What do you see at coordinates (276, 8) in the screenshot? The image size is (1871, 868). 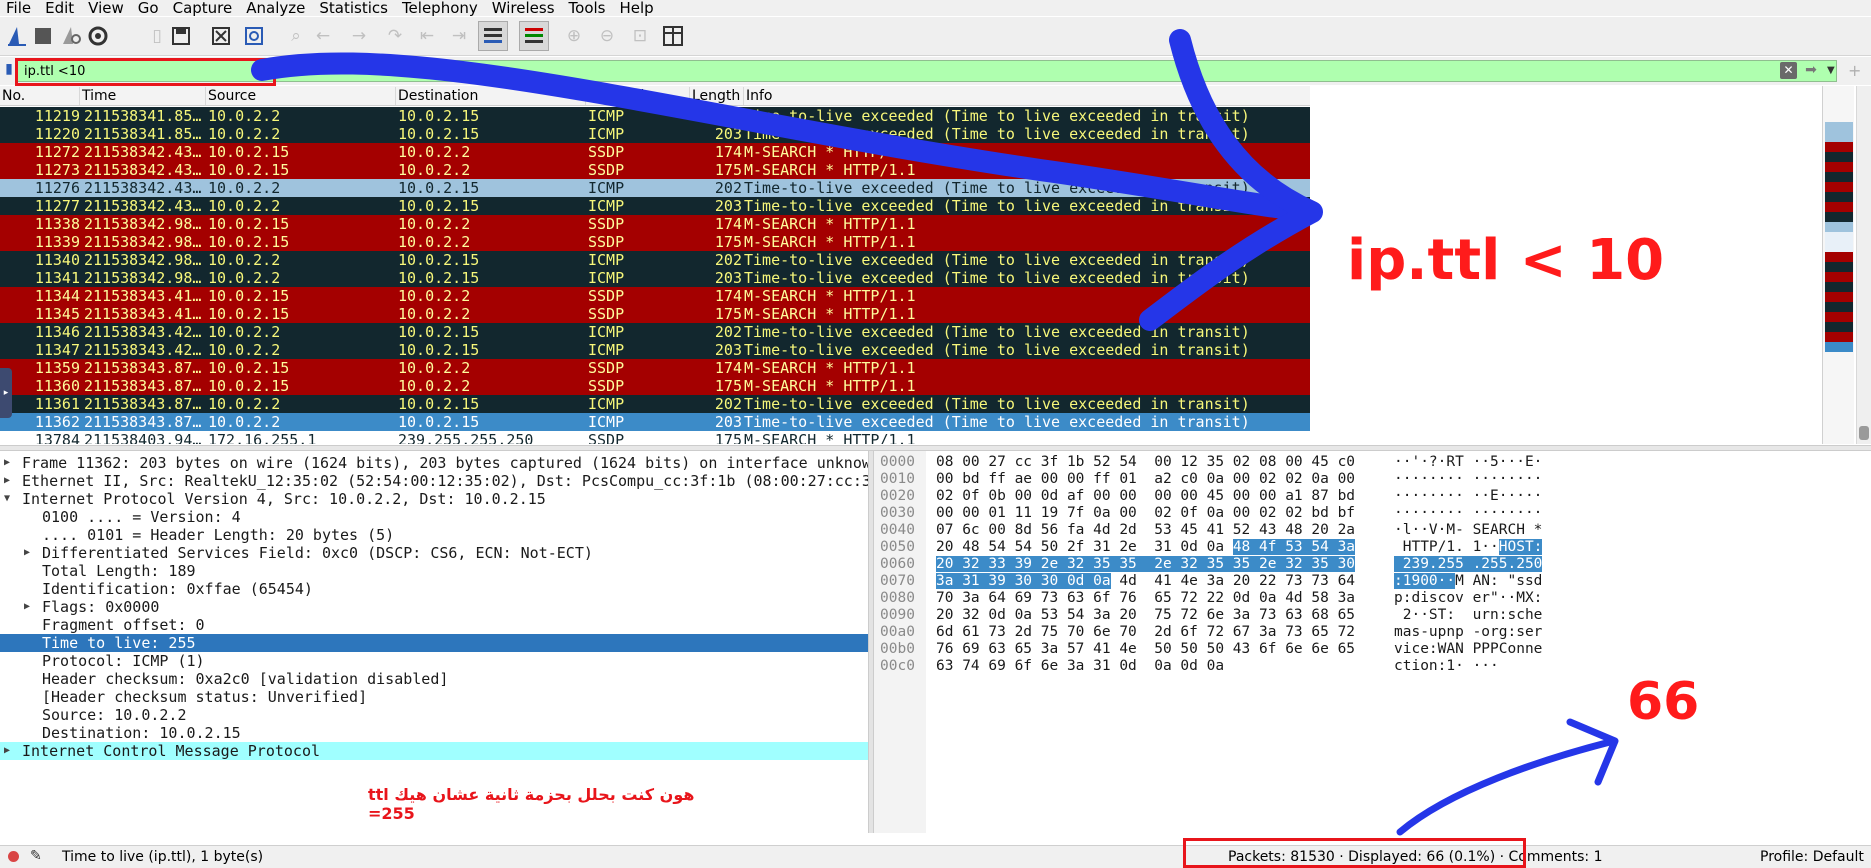 I see `menu-analyze: Analyze` at bounding box center [276, 8].